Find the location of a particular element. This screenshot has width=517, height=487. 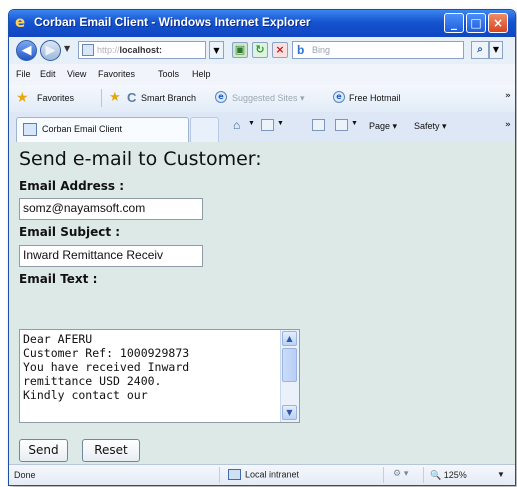

refresh-icon: ↻ is located at coordinates (260, 50).